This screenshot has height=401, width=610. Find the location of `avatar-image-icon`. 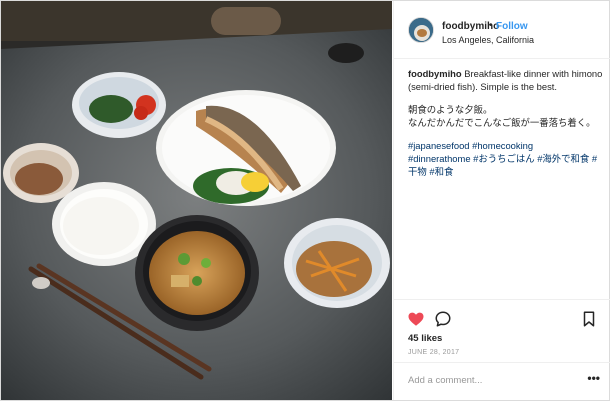

avatar-image-icon is located at coordinates (421, 30).